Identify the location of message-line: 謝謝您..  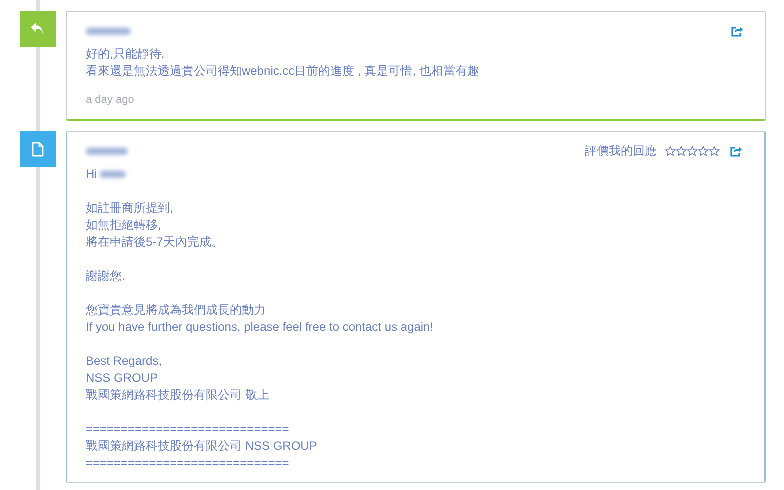
(106, 276).